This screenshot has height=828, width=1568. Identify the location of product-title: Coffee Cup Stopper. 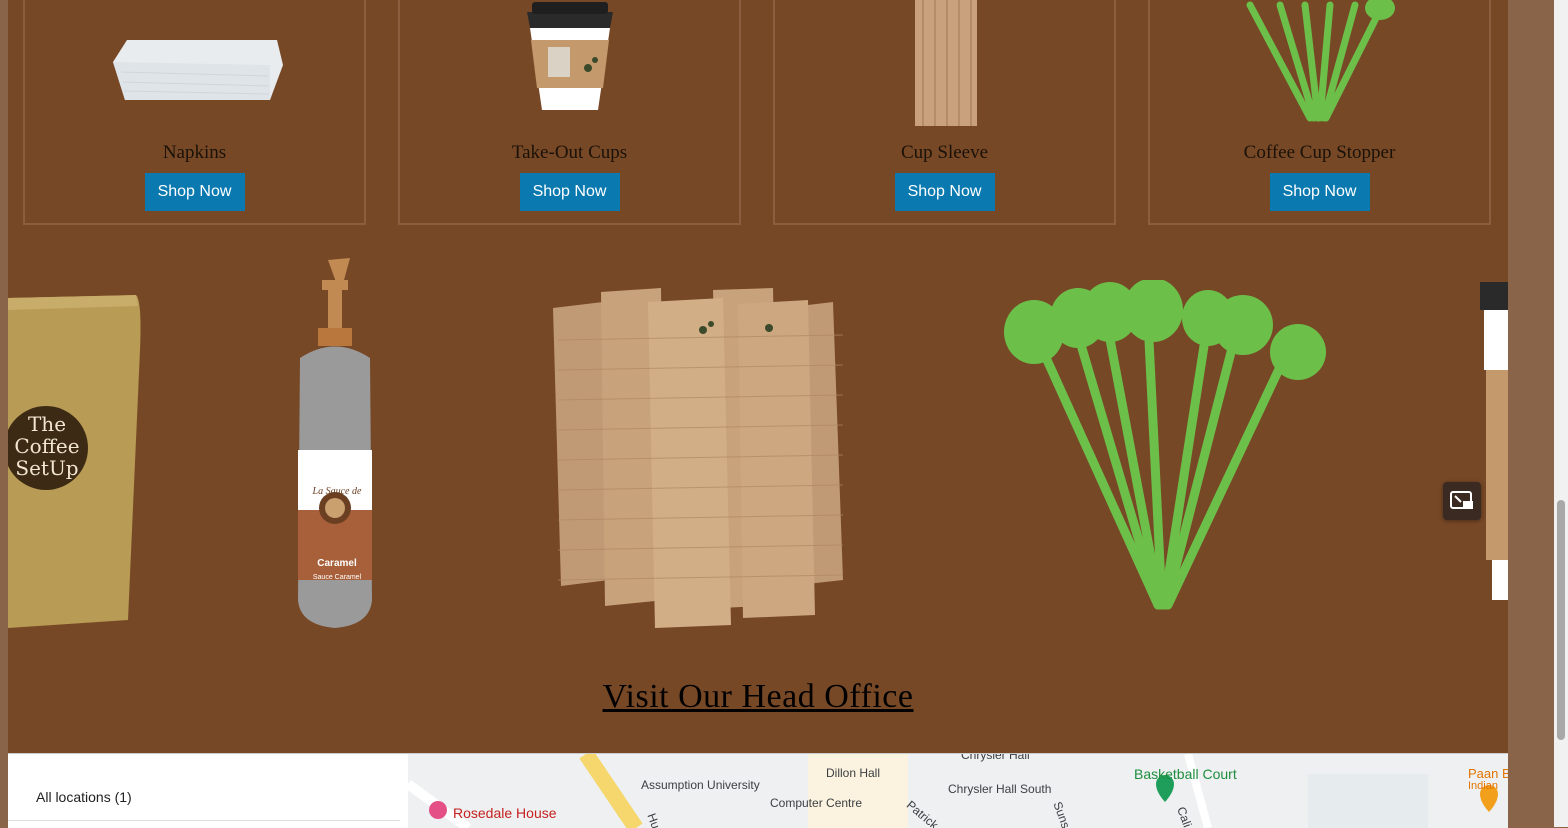
(1319, 152).